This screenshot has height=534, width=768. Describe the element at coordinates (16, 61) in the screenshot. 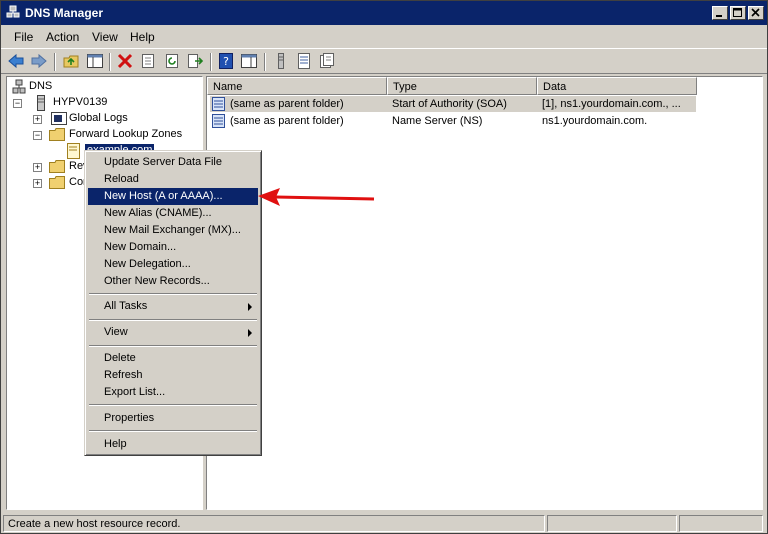

I see `back-icon` at that location.